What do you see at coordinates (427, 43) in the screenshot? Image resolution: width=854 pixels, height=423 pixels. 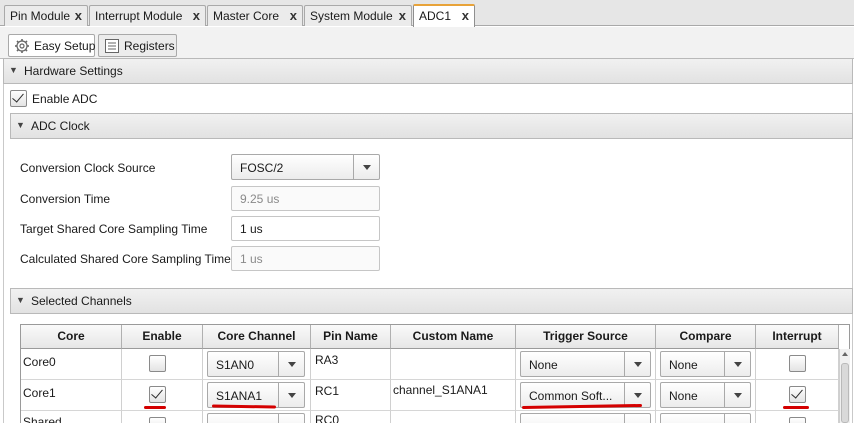 I see `view-mode-bar: Easy Setup Registers` at bounding box center [427, 43].